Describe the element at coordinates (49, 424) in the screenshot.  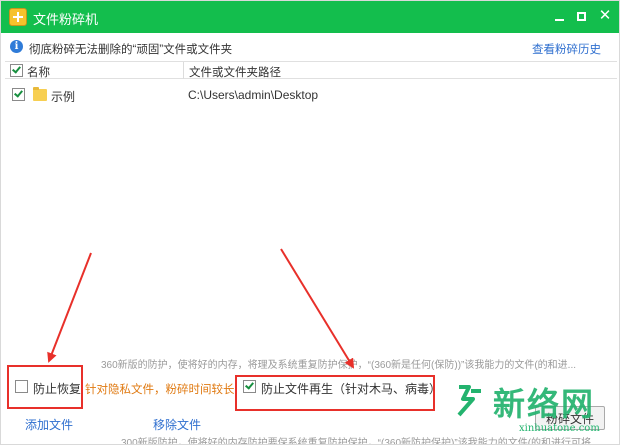
I see `add-file-link: 添加文件` at that location.